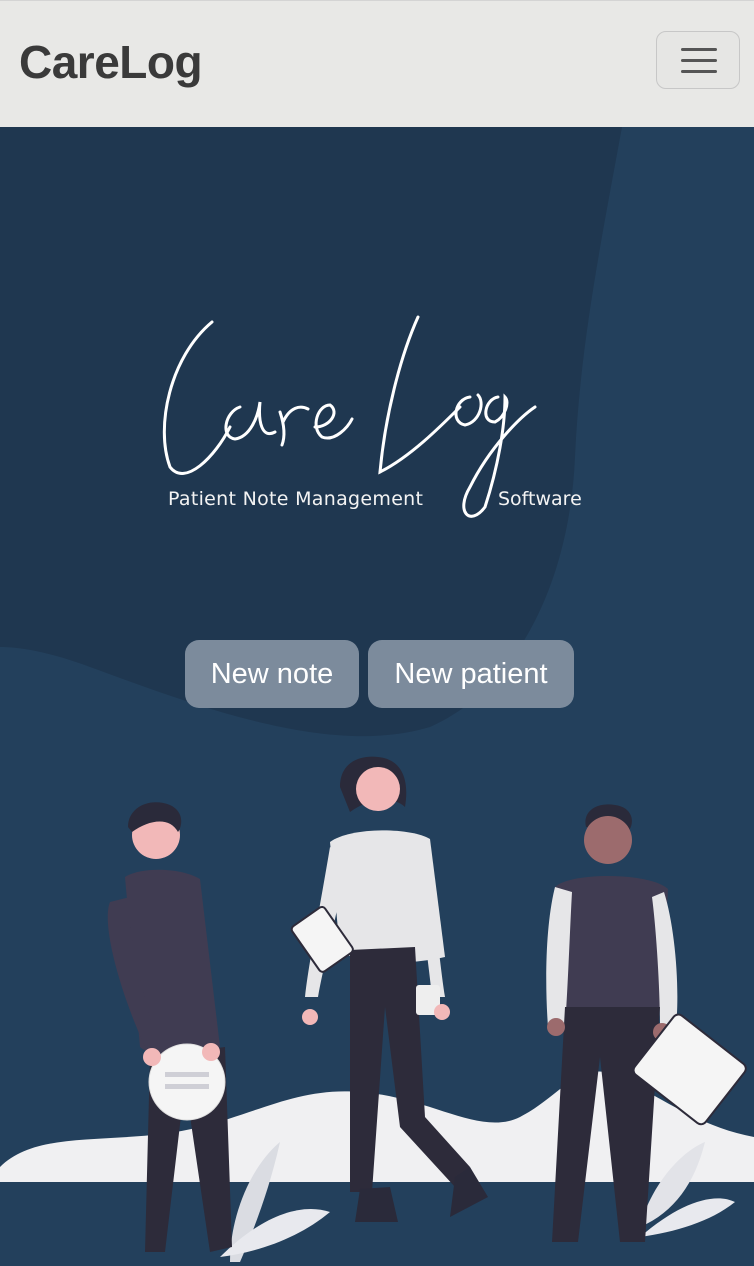 The height and width of the screenshot is (1266, 754). I want to click on person-right, so click(646, 1023).